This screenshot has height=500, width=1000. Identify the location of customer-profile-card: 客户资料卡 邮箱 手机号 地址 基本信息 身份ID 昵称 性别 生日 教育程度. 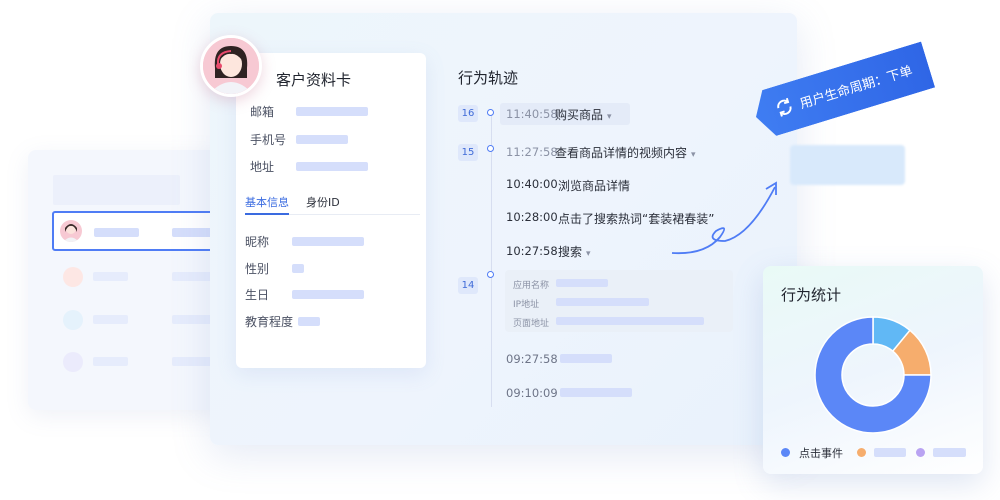
(331, 210).